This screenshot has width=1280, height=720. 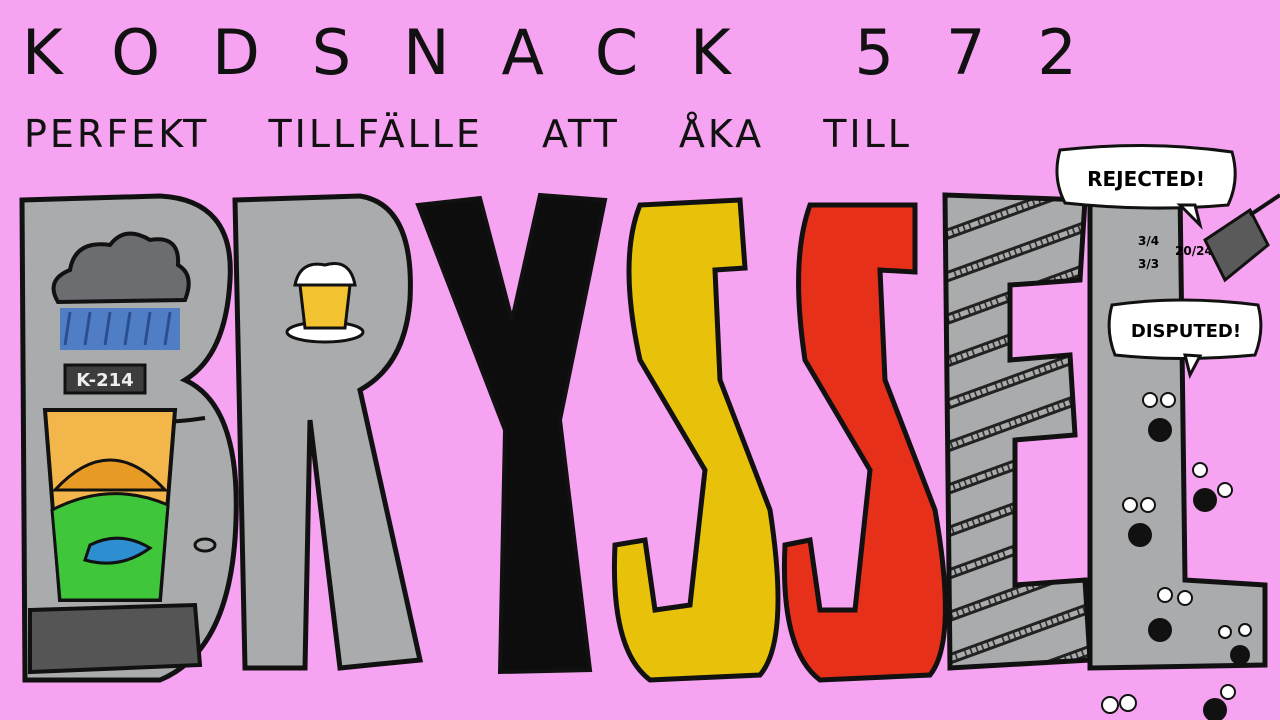 What do you see at coordinates (864, 442) in the screenshot?
I see `letter-s-red` at bounding box center [864, 442].